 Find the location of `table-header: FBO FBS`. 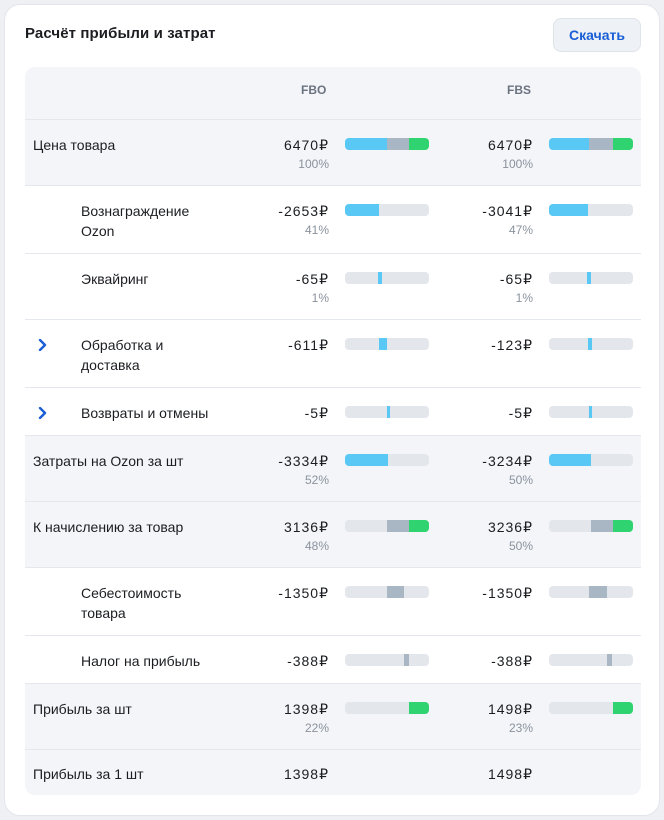

table-header: FBO FBS is located at coordinates (333, 93).